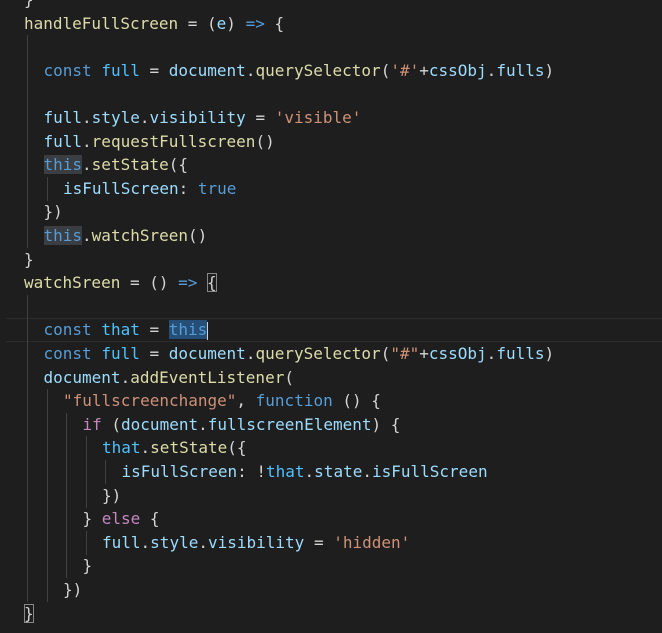 This screenshot has width=662, height=633. What do you see at coordinates (318, 70) in the screenshot?
I see `code-token: querySelector` at bounding box center [318, 70].